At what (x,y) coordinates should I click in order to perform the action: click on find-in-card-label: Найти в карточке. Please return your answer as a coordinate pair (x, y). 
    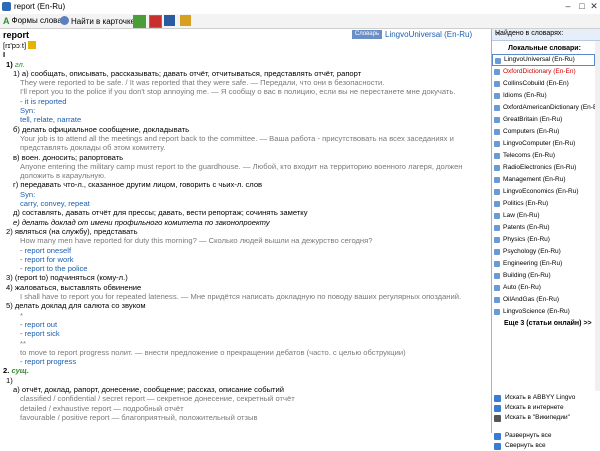
    Looking at the image, I should click on (103, 21).